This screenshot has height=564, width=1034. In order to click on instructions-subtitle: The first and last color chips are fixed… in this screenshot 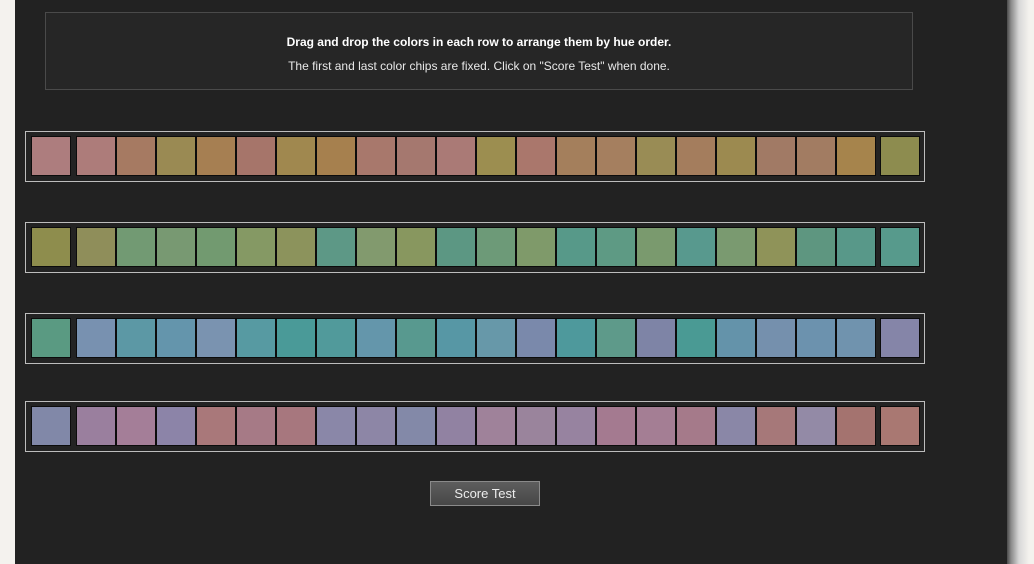, I will do `click(479, 66)`.